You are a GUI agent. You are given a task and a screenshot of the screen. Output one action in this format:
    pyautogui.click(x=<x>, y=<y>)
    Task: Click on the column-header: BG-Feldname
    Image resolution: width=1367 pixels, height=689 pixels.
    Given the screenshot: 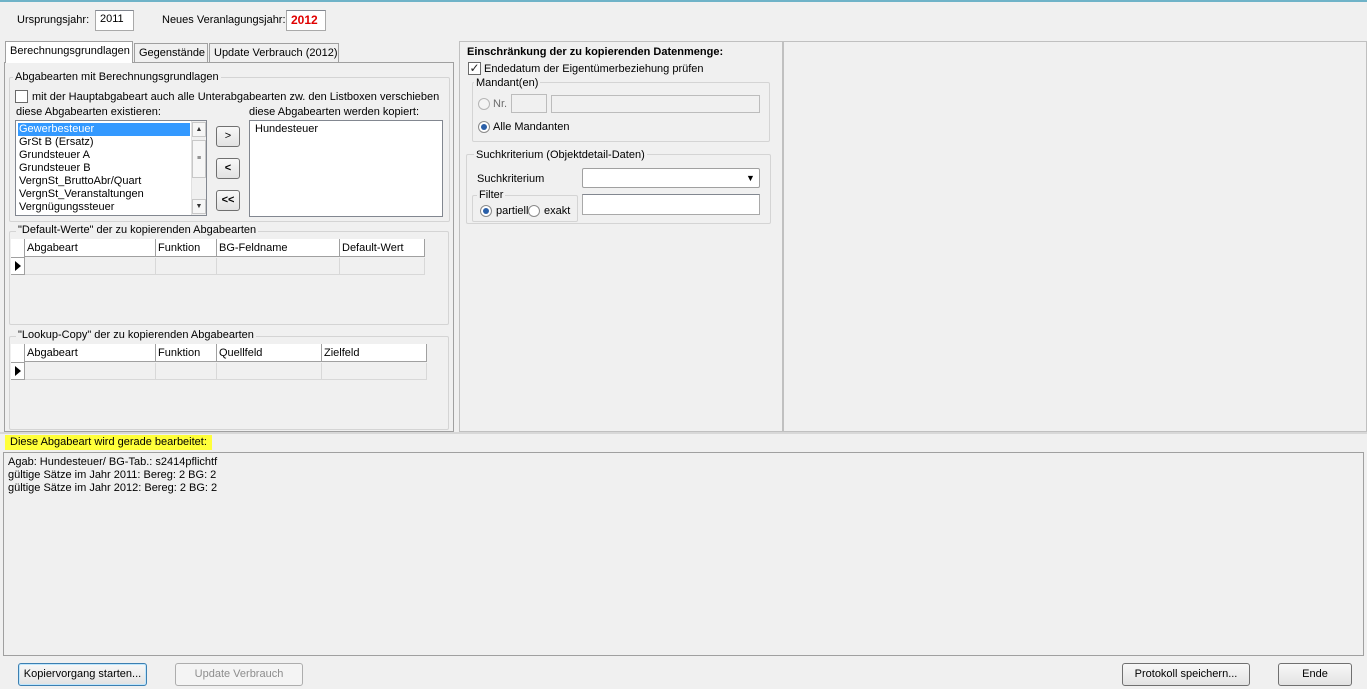 What is the action you would take?
    pyautogui.click(x=278, y=248)
    